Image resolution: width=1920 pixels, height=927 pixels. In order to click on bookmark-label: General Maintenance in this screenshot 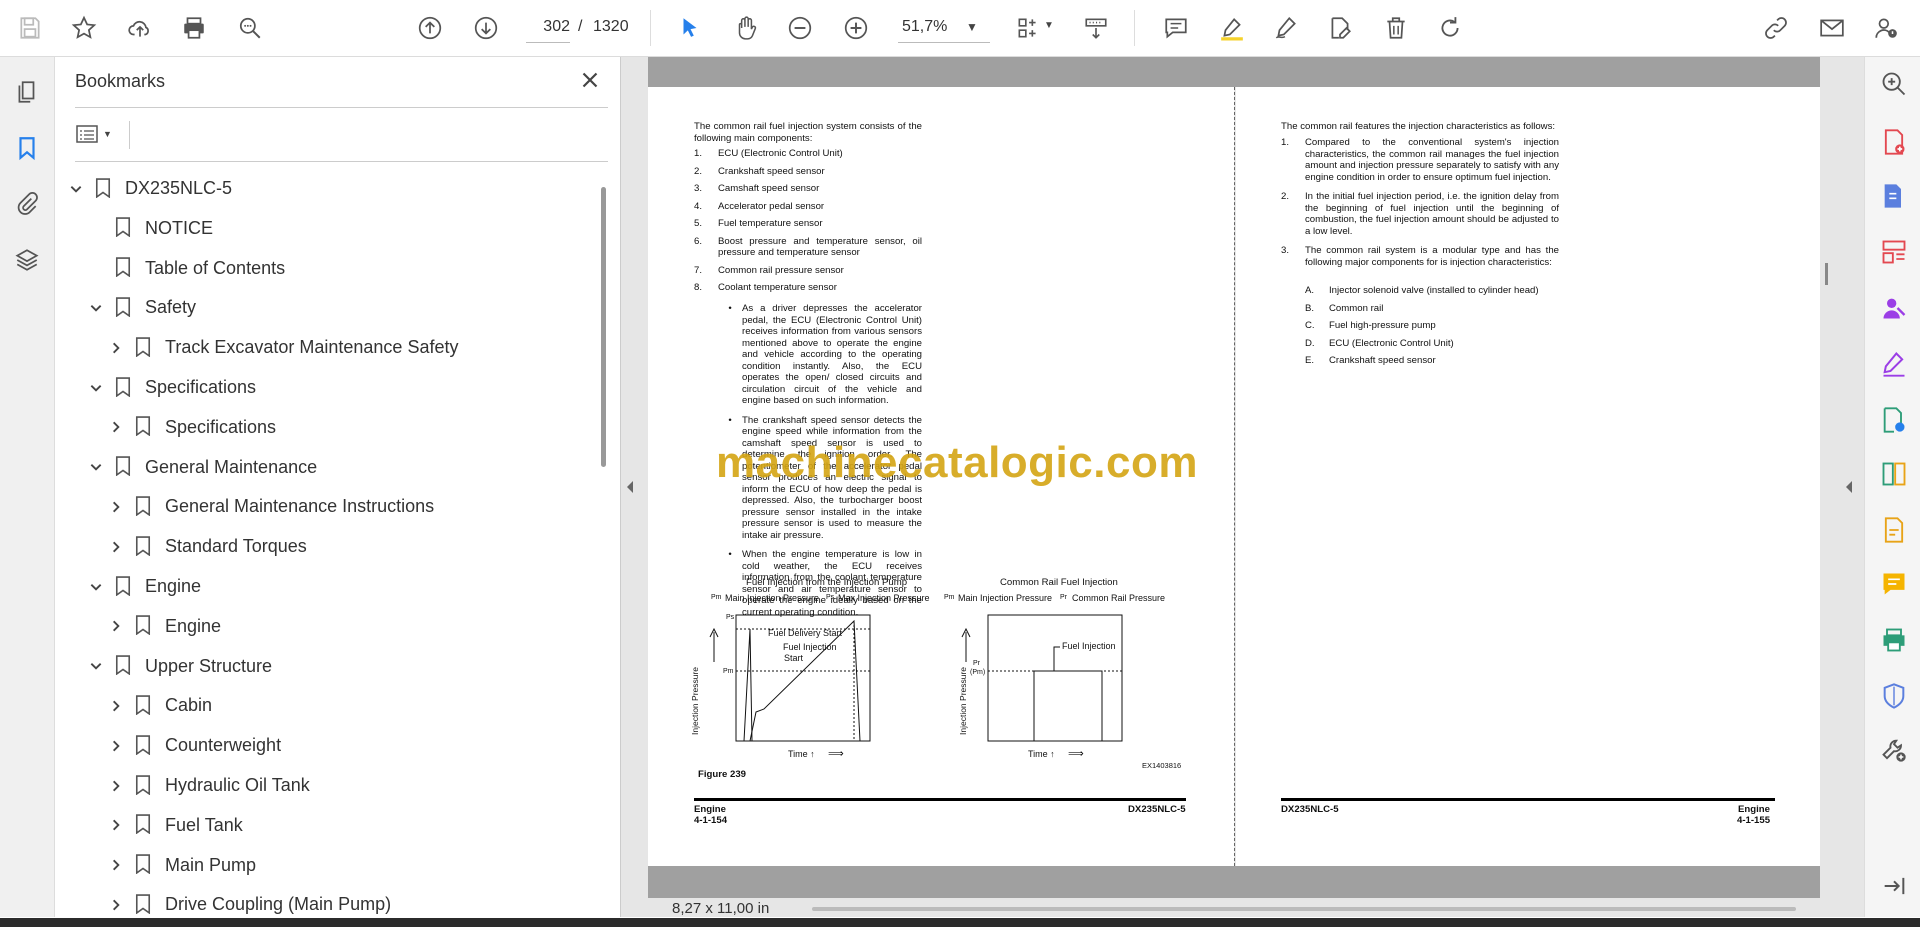, I will do `click(231, 466)`.